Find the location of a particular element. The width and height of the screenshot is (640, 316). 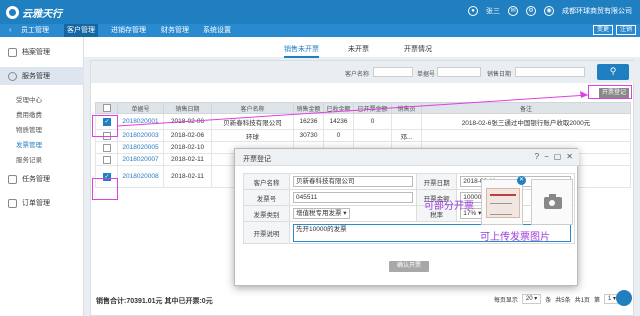

customer-name-label: 客户名称 is located at coordinates (357, 75).